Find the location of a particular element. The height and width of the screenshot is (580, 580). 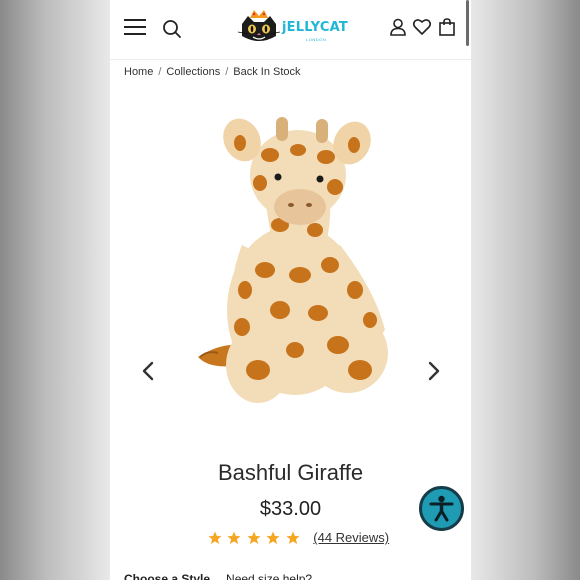

product-rating: (44 Reviews) is located at coordinates (298, 538).